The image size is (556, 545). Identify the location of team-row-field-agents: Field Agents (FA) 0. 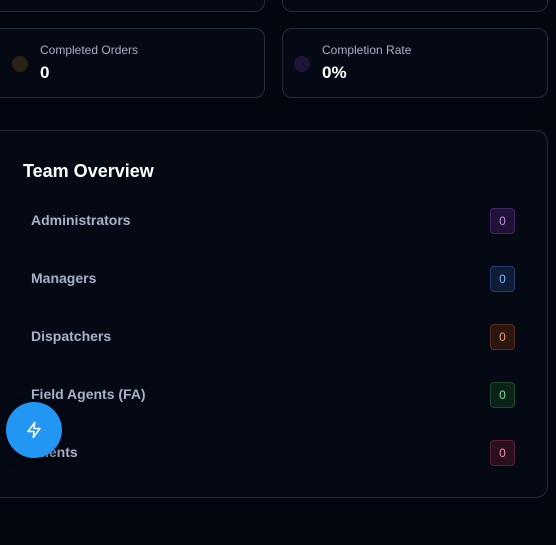
(273, 395).